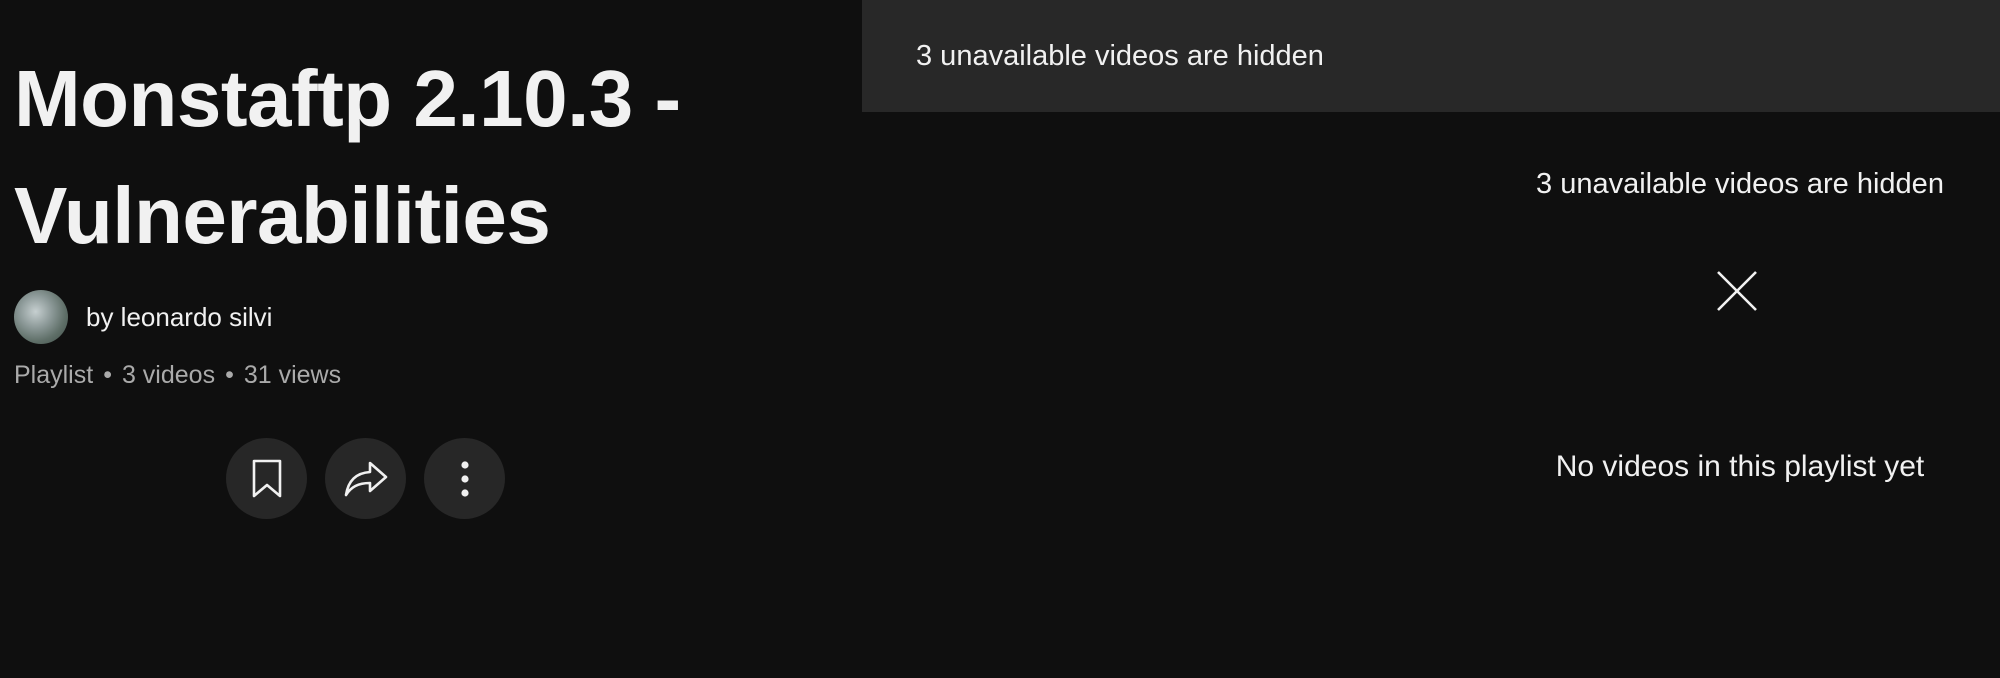 This screenshot has height=678, width=2000. Describe the element at coordinates (438, 317) in the screenshot. I see `owner-row: by leonardo silvi` at that location.